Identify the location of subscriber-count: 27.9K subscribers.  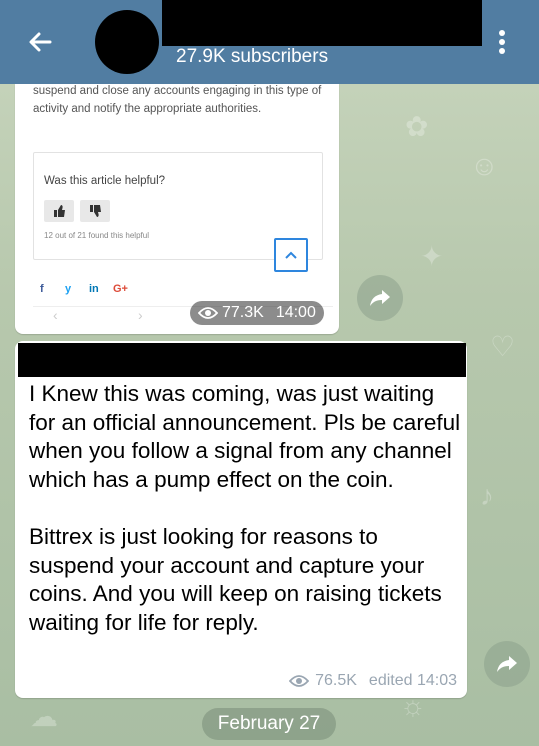
(252, 56).